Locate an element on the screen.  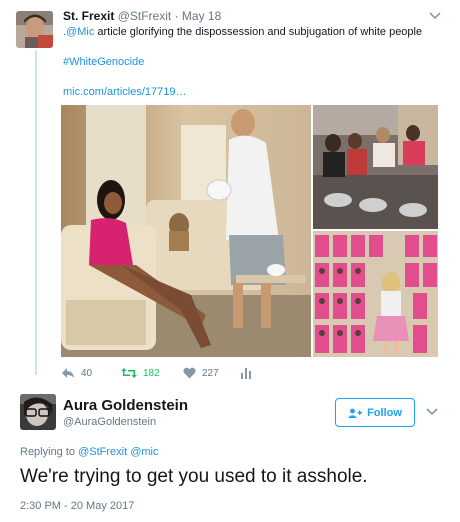
retweet-action: 182 is located at coordinates (140, 373).